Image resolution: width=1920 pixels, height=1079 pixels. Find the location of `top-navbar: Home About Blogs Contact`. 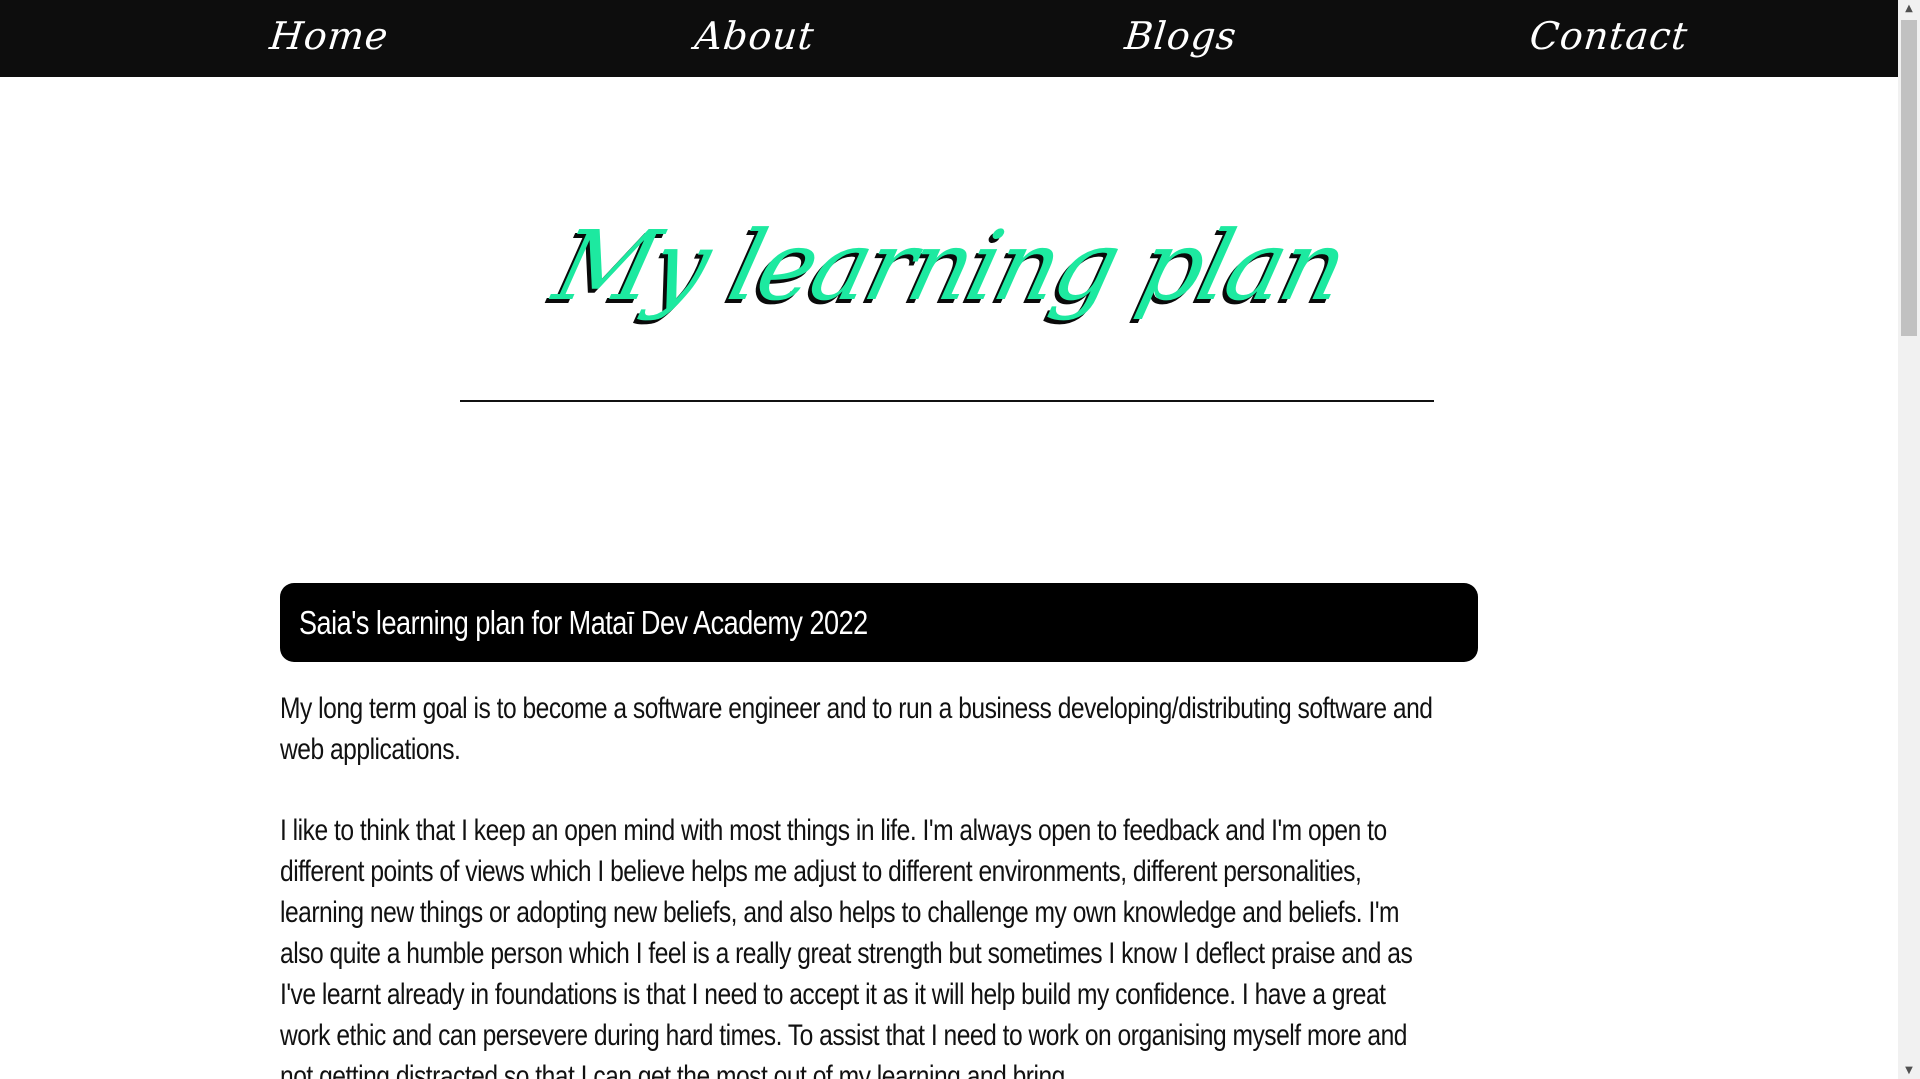

top-navbar: Home About Blogs Contact is located at coordinates (949, 38).